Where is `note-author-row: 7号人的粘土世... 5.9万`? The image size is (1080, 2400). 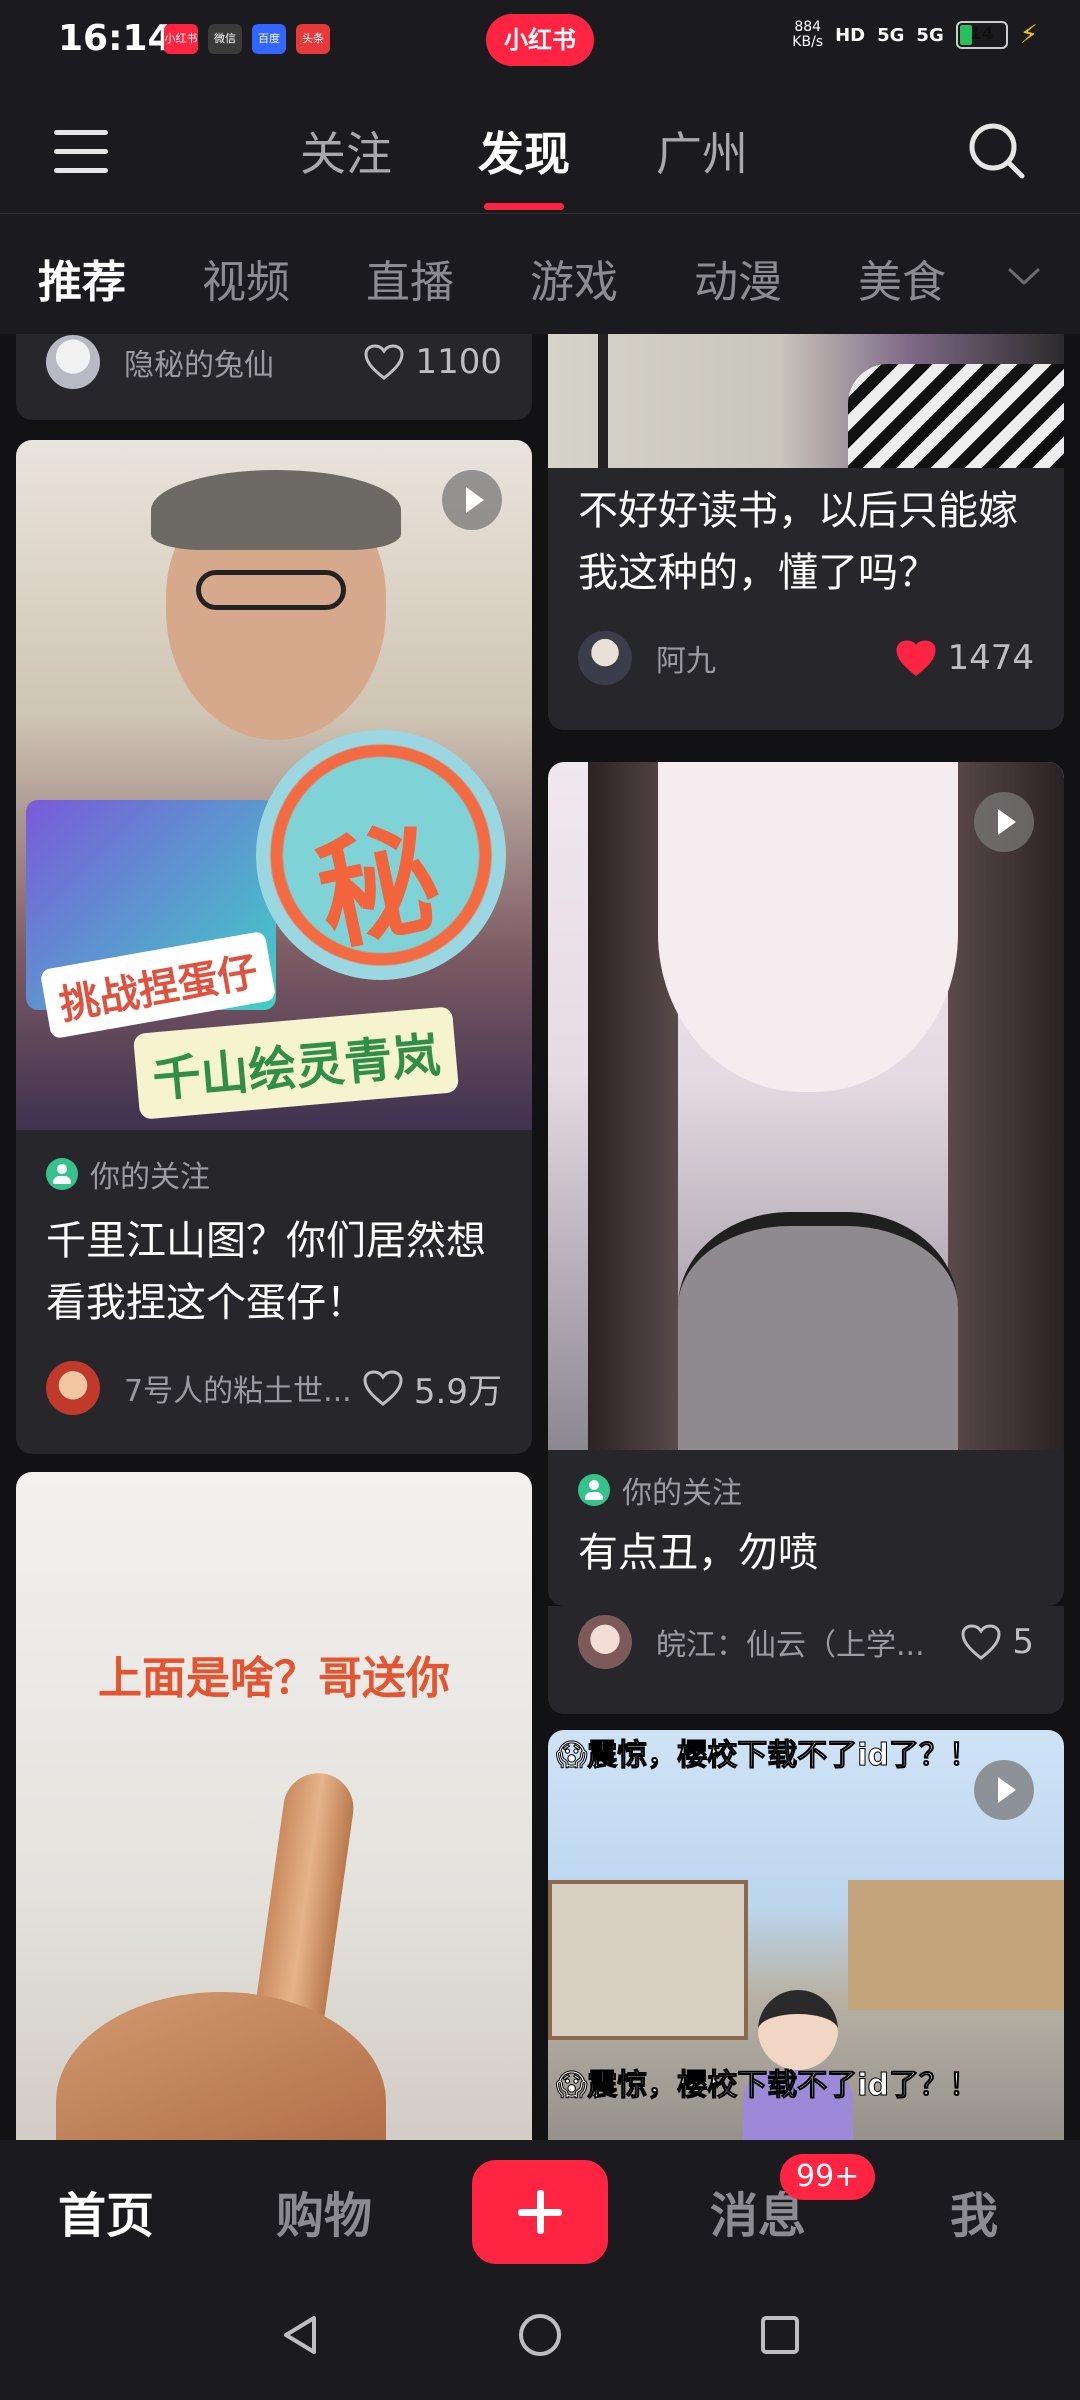
note-author-row: 7号人的粘土世... 5.9万 is located at coordinates (274, 1388).